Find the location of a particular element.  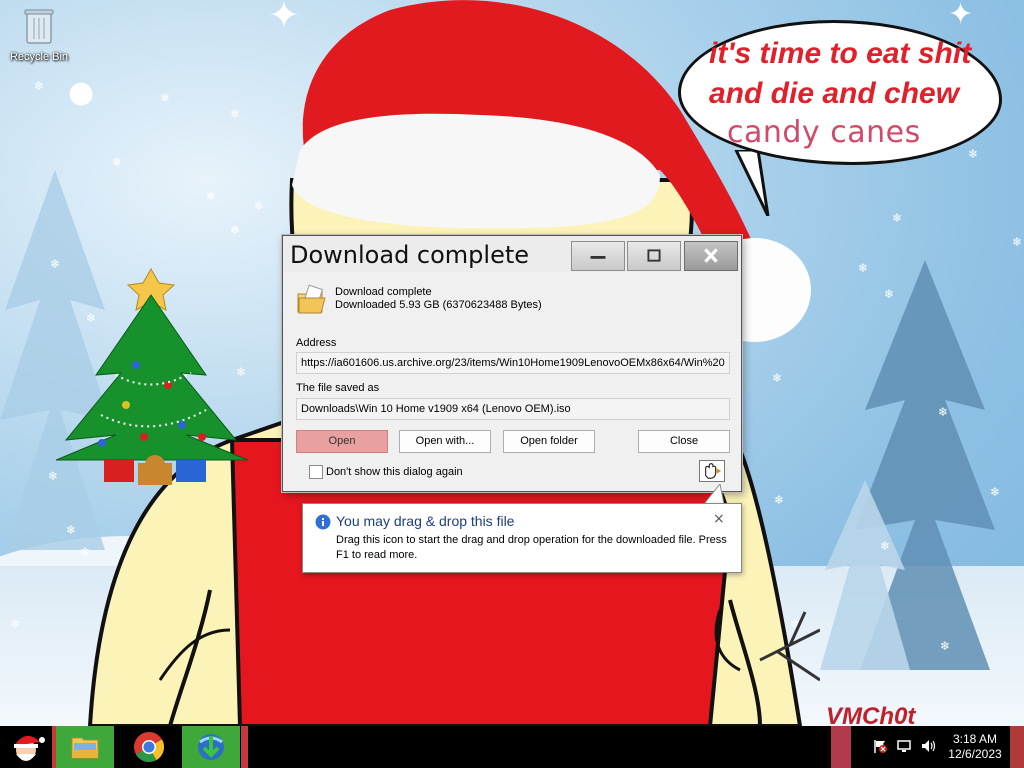

pine-tree-icon is located at coordinates (865, 575).